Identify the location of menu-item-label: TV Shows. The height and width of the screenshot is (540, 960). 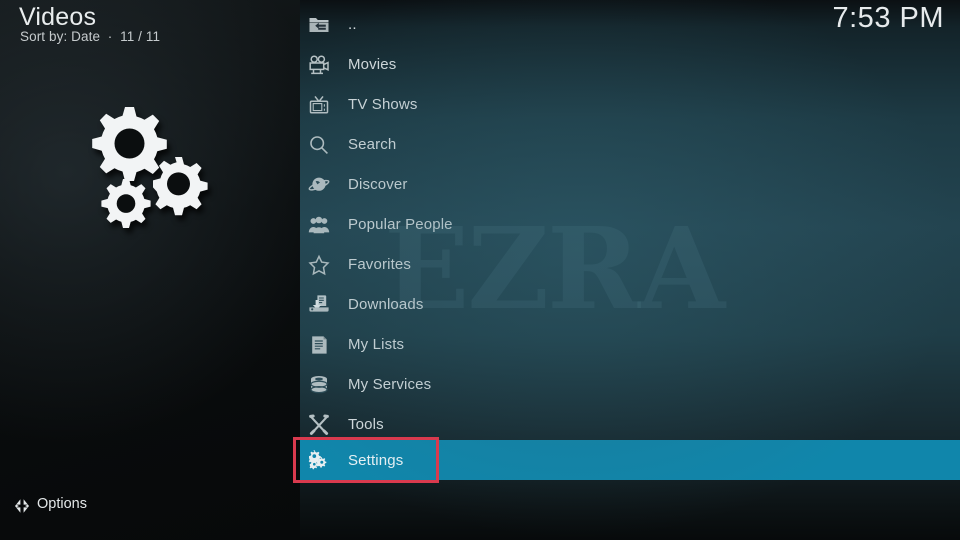
(383, 104).